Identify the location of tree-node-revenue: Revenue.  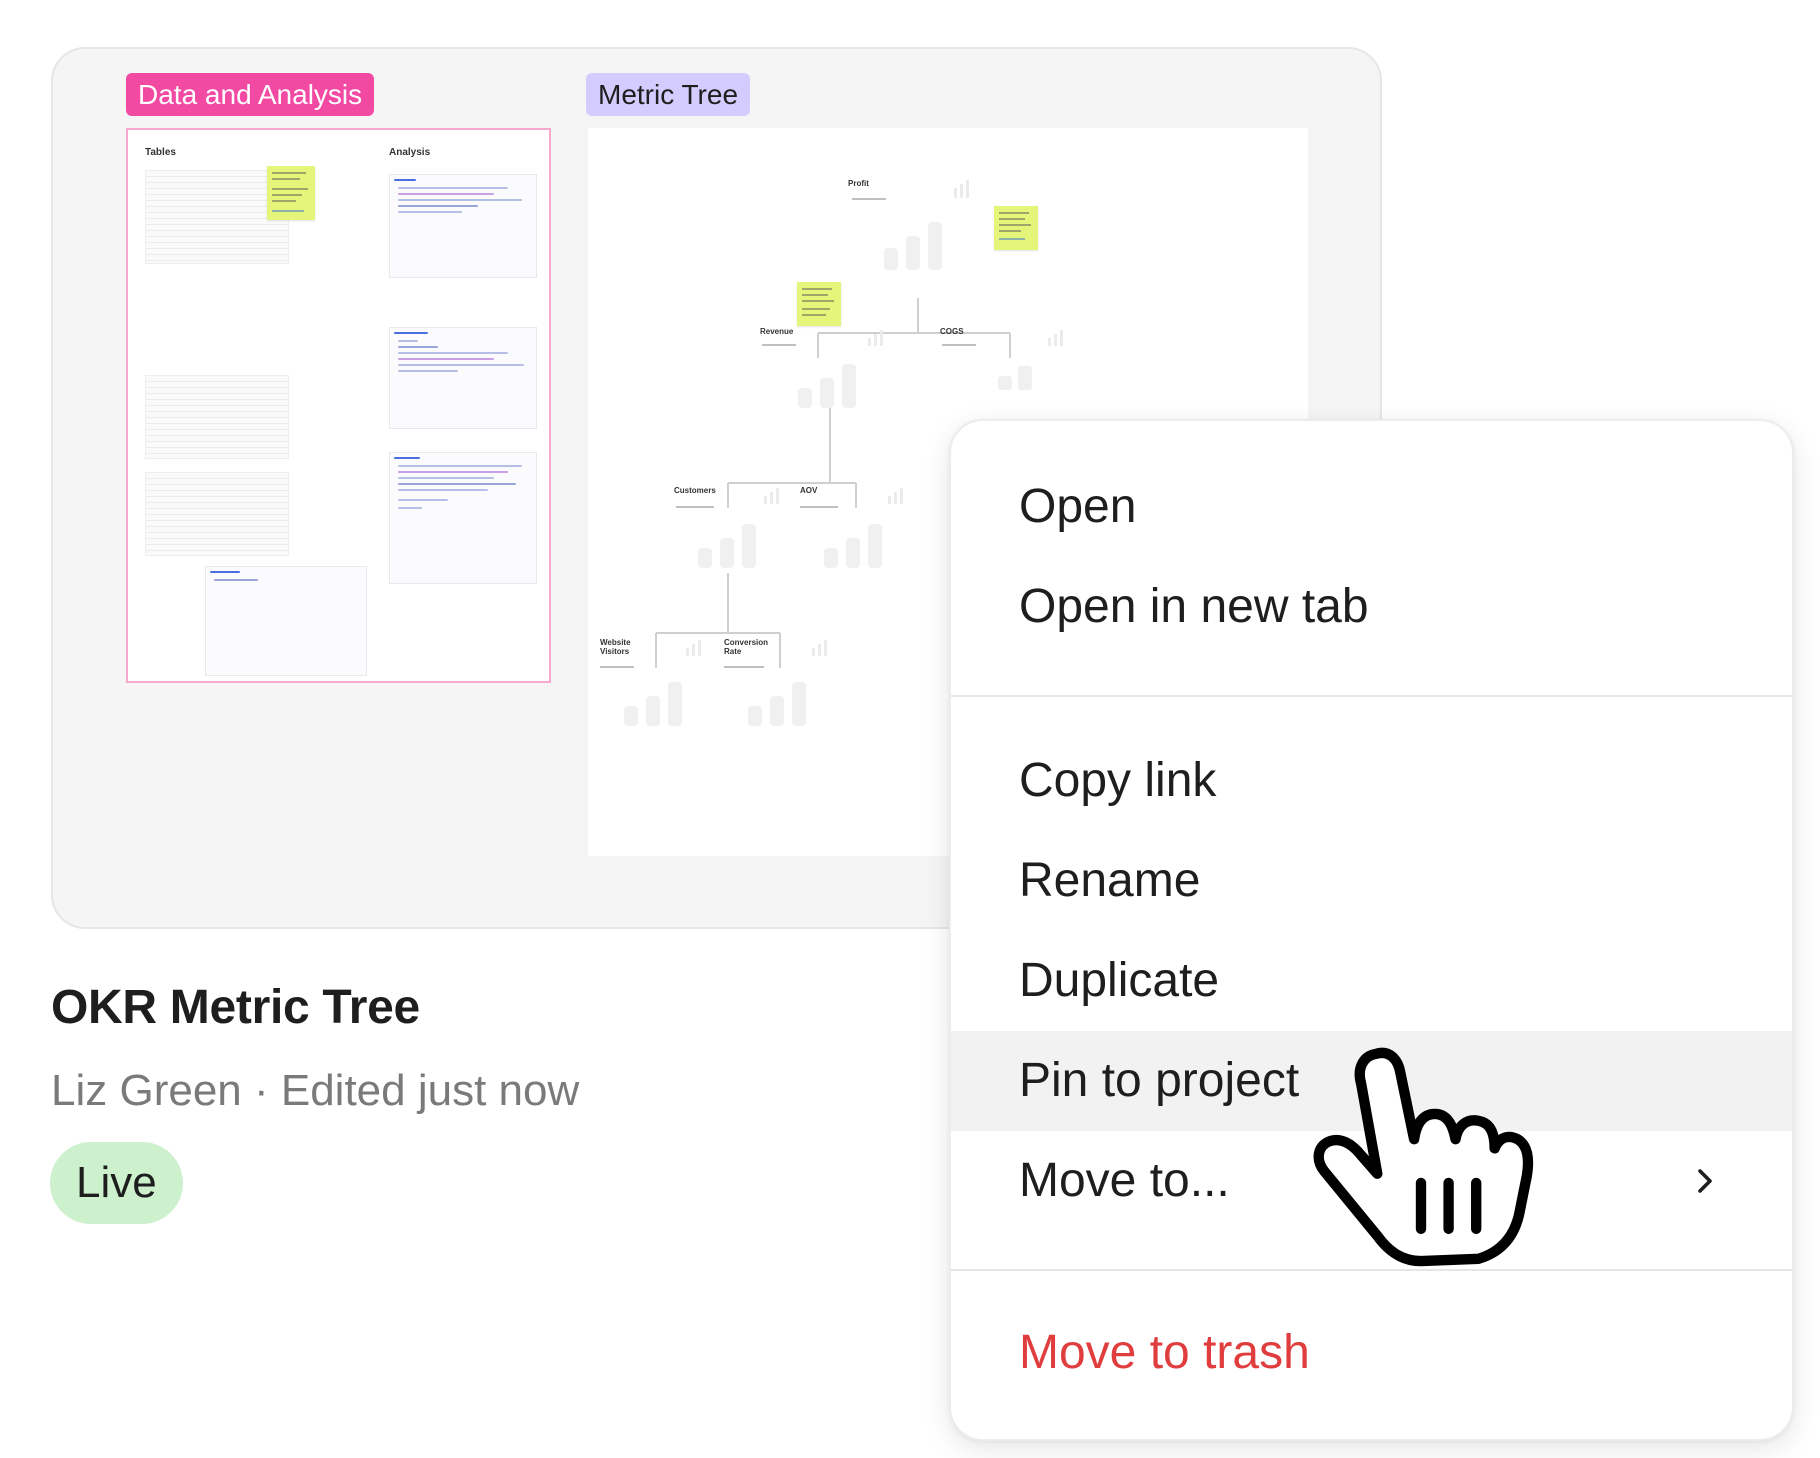
(777, 331).